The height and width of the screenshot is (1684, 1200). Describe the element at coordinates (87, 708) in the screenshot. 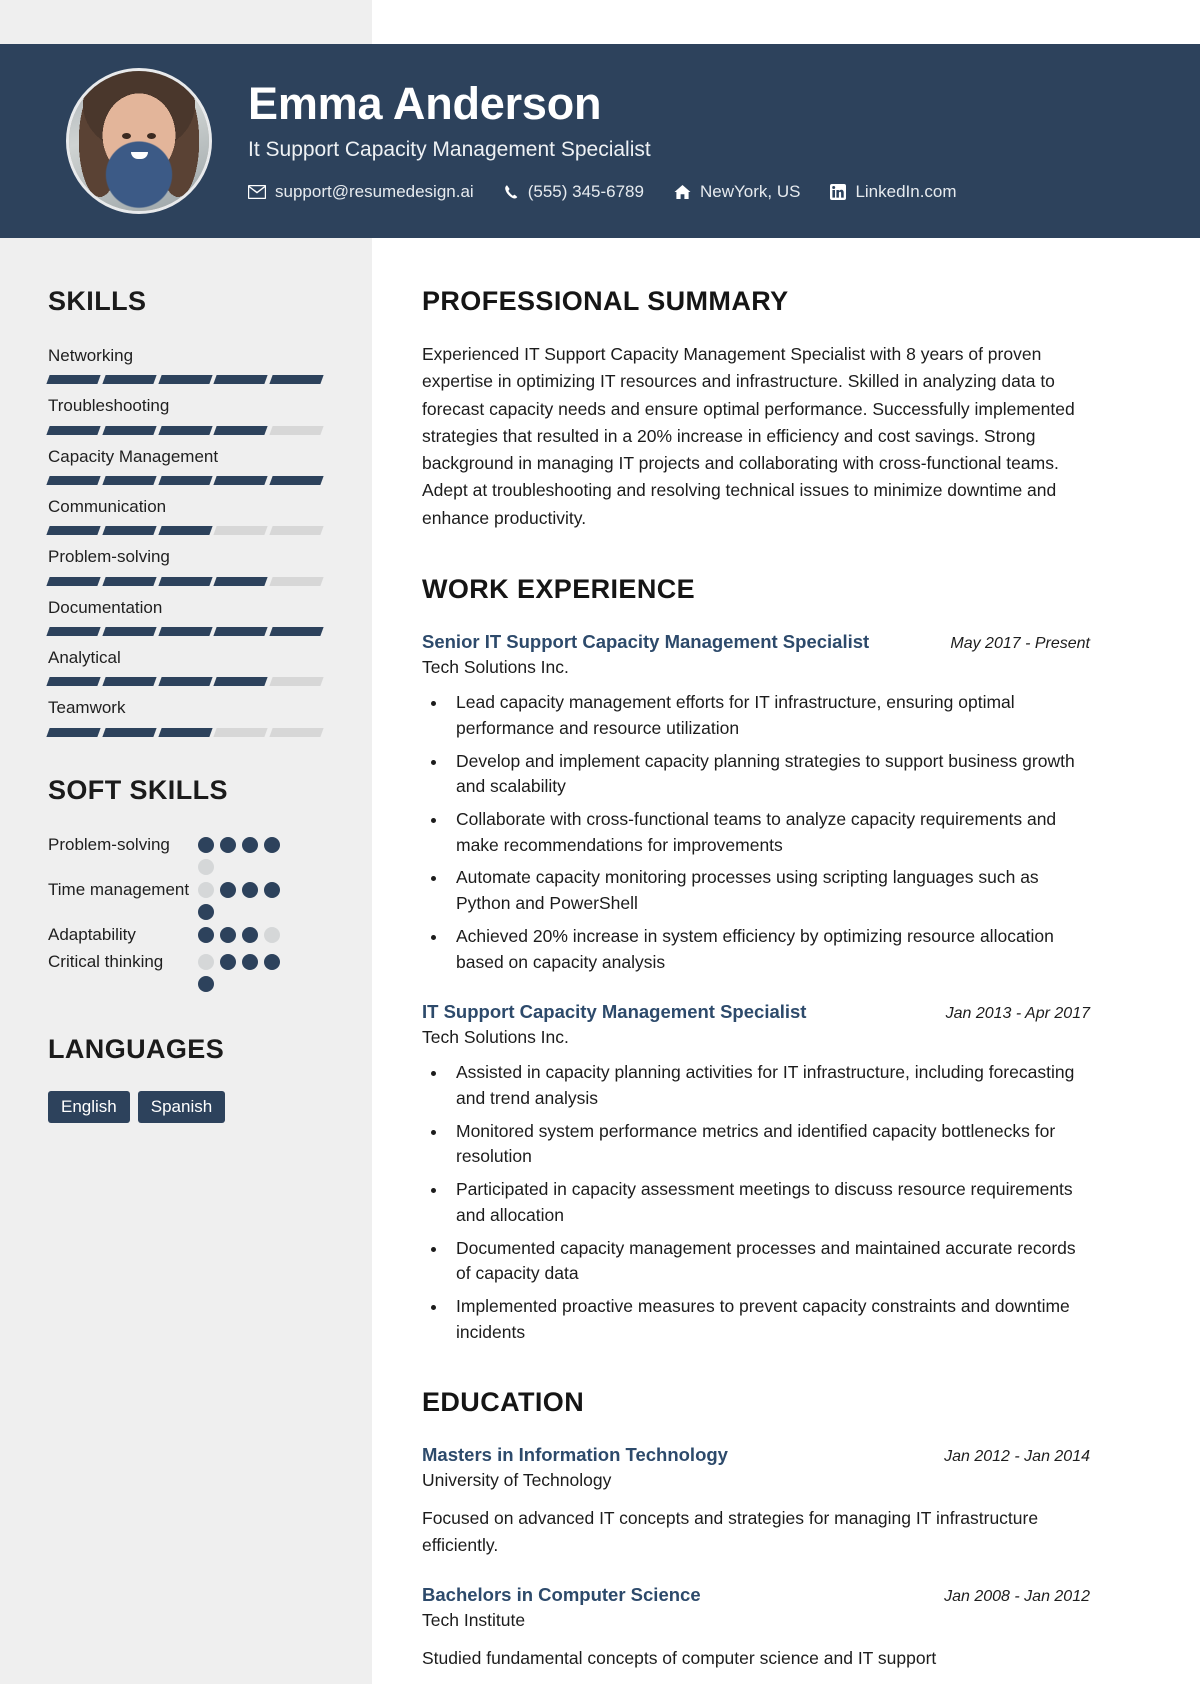

I see `skill-label: Teamwork` at that location.